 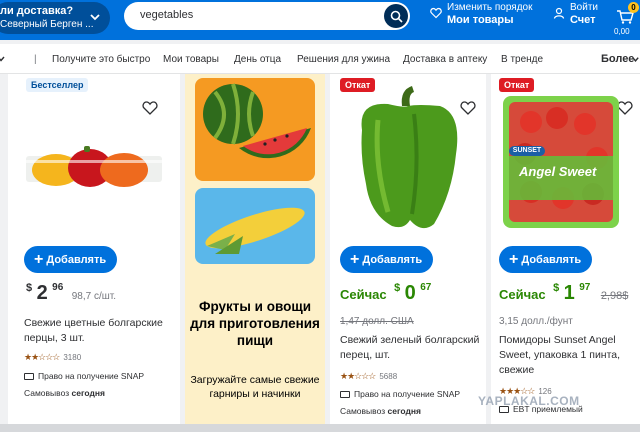 What do you see at coordinates (410, 348) in the screenshot?
I see `product-title: Свежий зеленый болгарский перец, шт.` at bounding box center [410, 348].